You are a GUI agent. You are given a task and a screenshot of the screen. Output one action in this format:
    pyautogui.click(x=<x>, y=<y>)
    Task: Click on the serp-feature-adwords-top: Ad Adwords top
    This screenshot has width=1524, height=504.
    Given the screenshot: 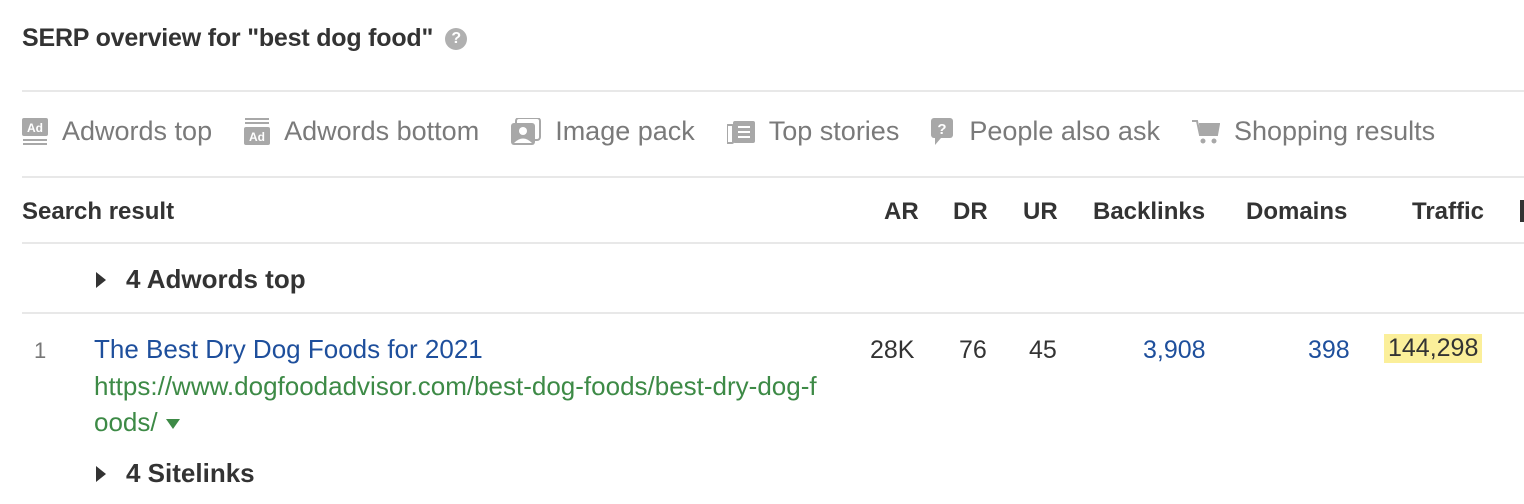 What is the action you would take?
    pyautogui.click(x=117, y=131)
    